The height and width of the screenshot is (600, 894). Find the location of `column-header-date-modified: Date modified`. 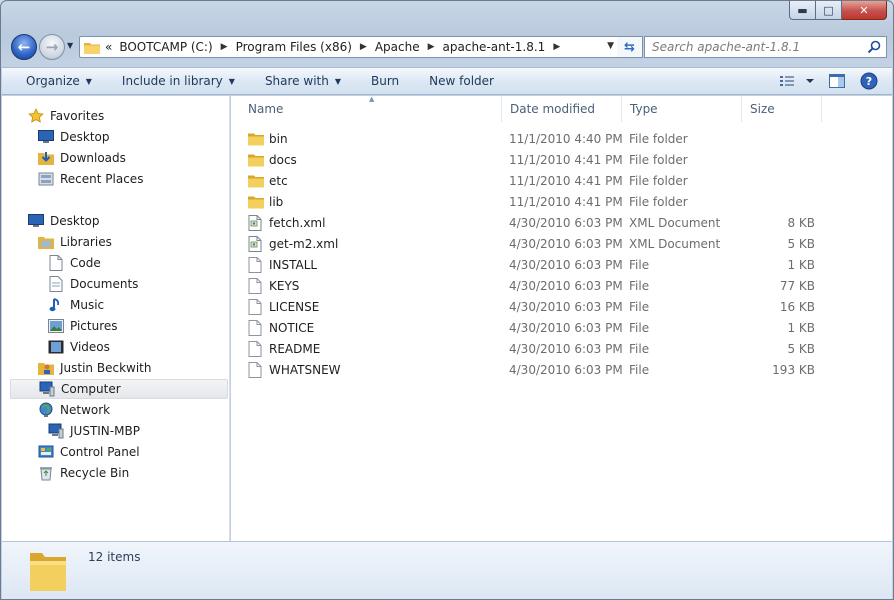

column-header-date-modified: Date modified is located at coordinates (562, 109).